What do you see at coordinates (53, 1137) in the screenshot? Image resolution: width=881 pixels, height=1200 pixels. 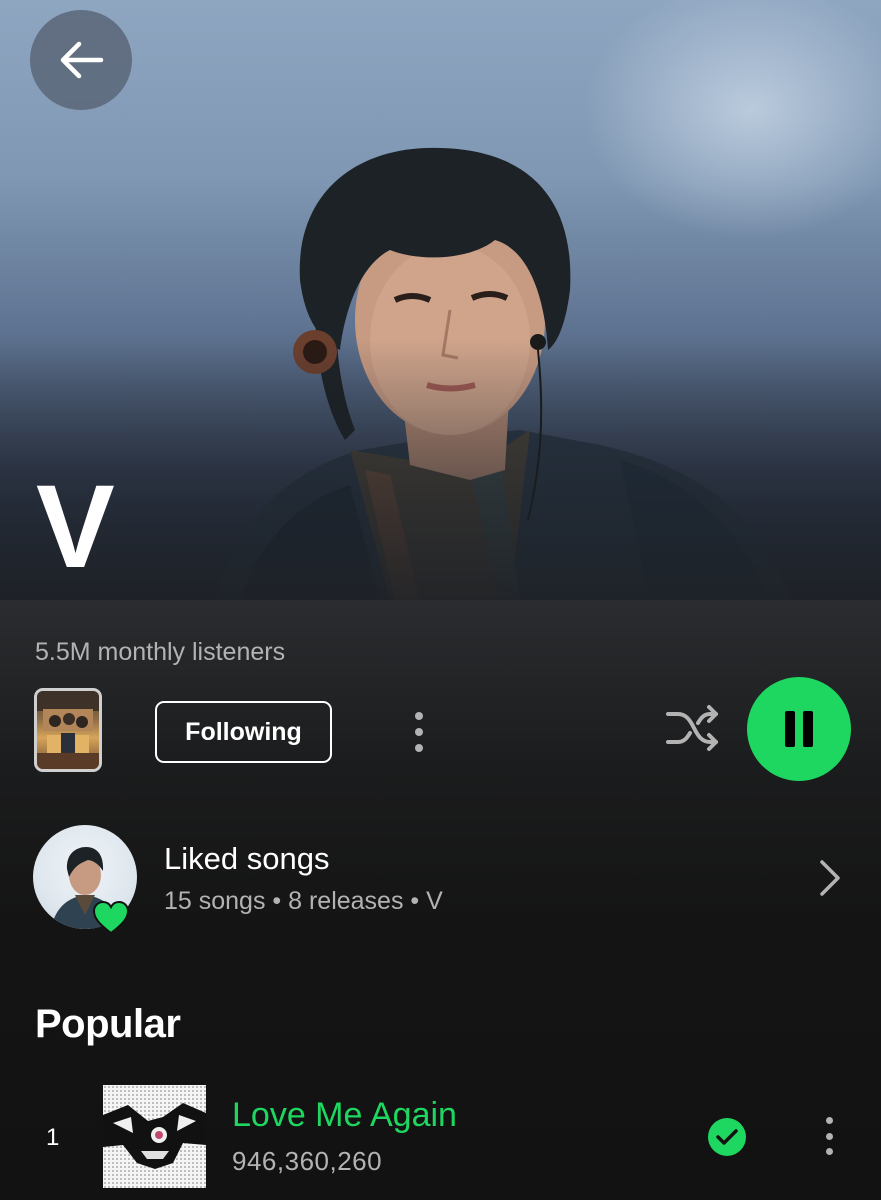 I see `track-index: 1` at bounding box center [53, 1137].